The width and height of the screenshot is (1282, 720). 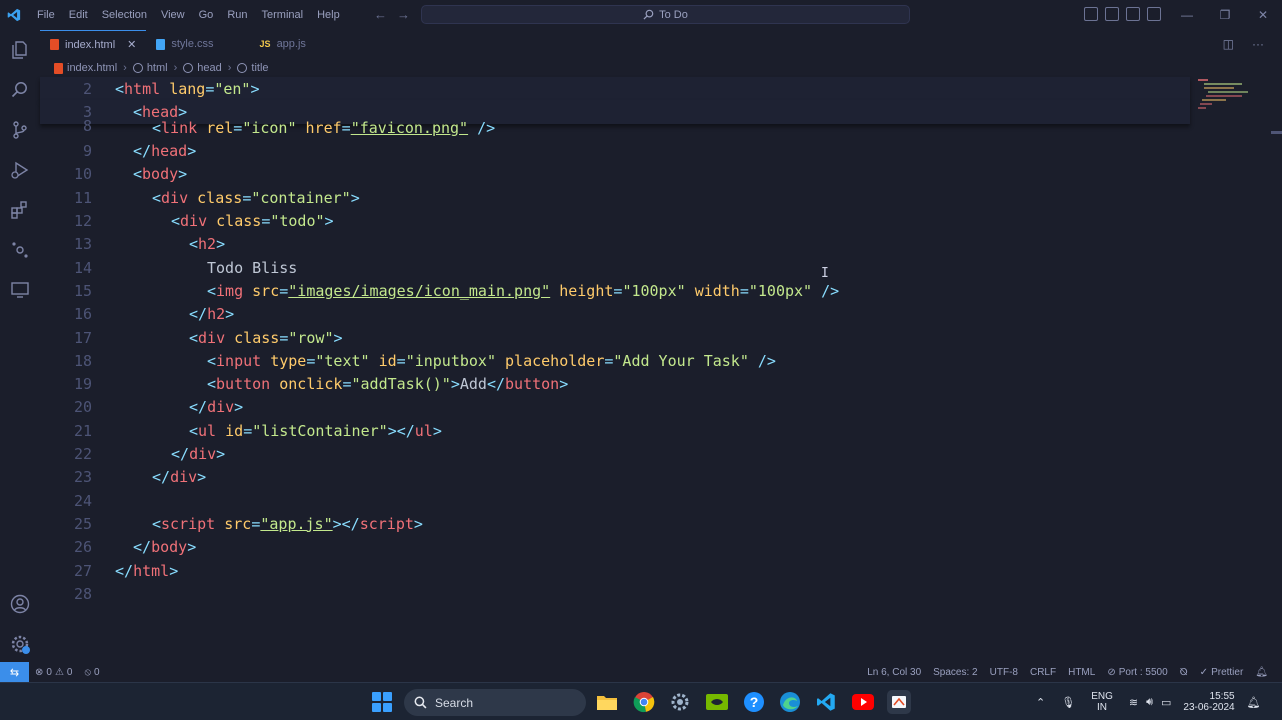 What do you see at coordinates (665, 14) in the screenshot?
I see `command-center: To Do` at bounding box center [665, 14].